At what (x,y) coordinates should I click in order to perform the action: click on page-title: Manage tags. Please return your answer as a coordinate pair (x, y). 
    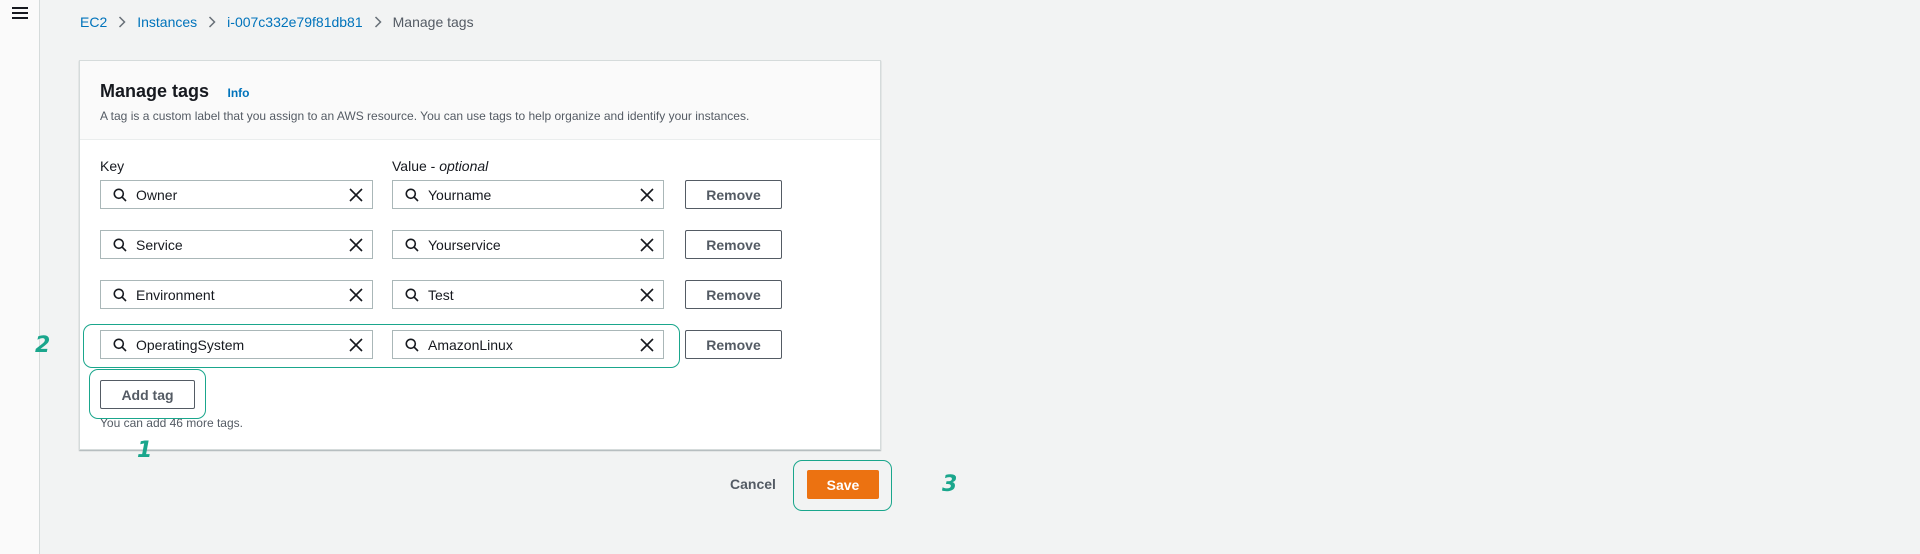
    Looking at the image, I should click on (155, 91).